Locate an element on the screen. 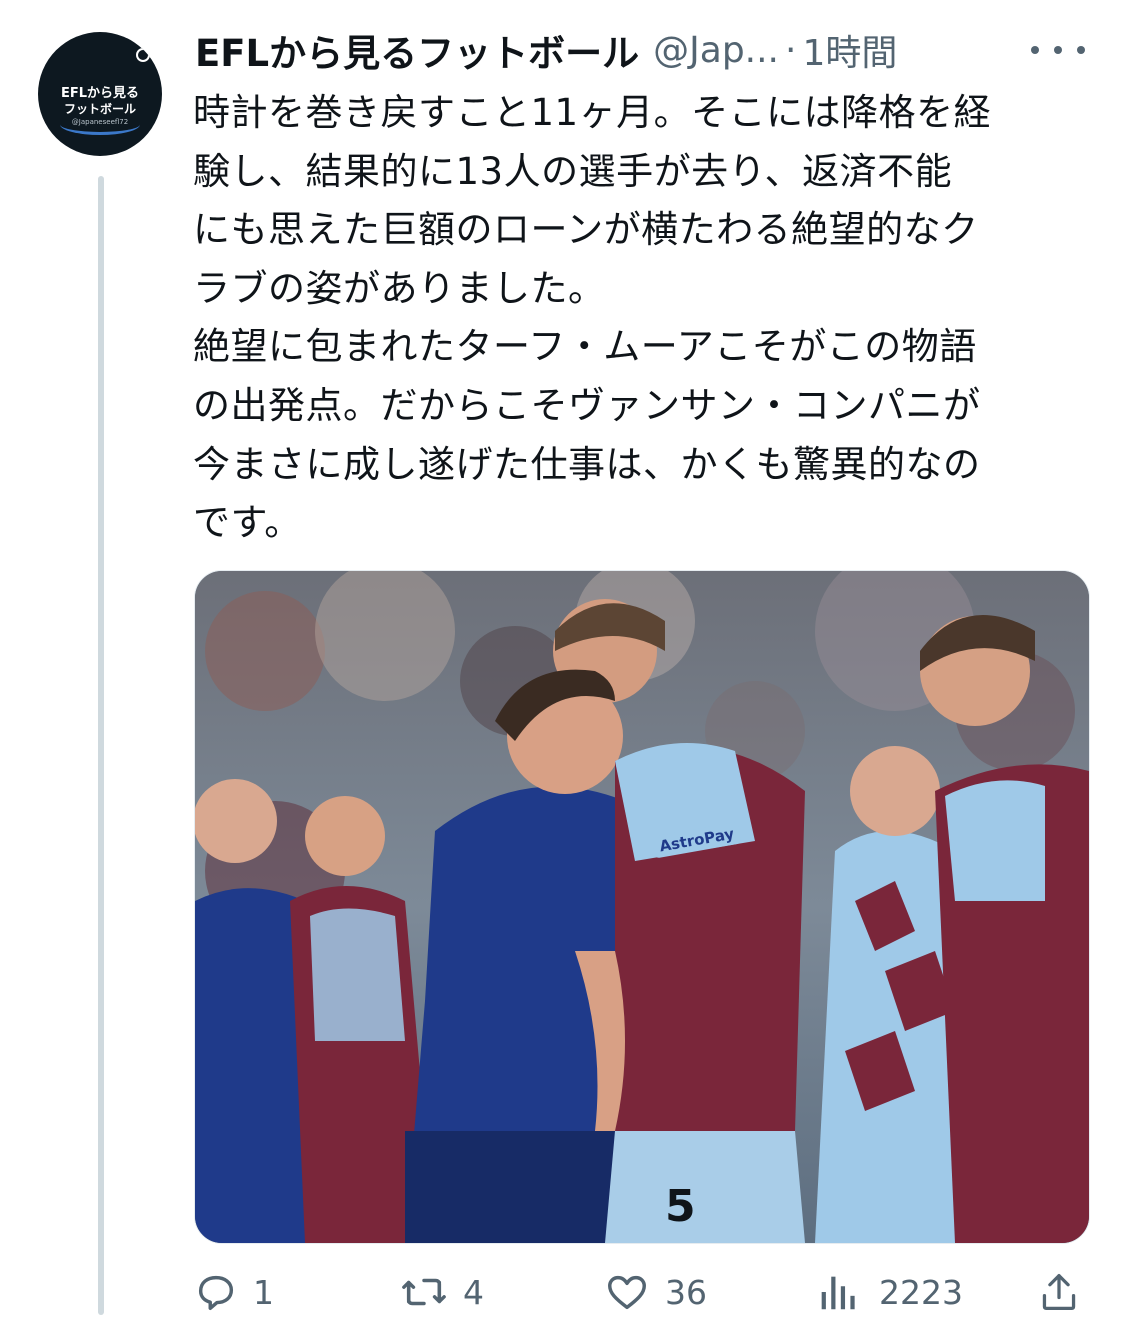 Image resolution: width=1125 pixels, height=1322 pixels. tweet-text-line: 絶望に包まれたターフ・ムーアこそがこの物語 is located at coordinates (585, 347).